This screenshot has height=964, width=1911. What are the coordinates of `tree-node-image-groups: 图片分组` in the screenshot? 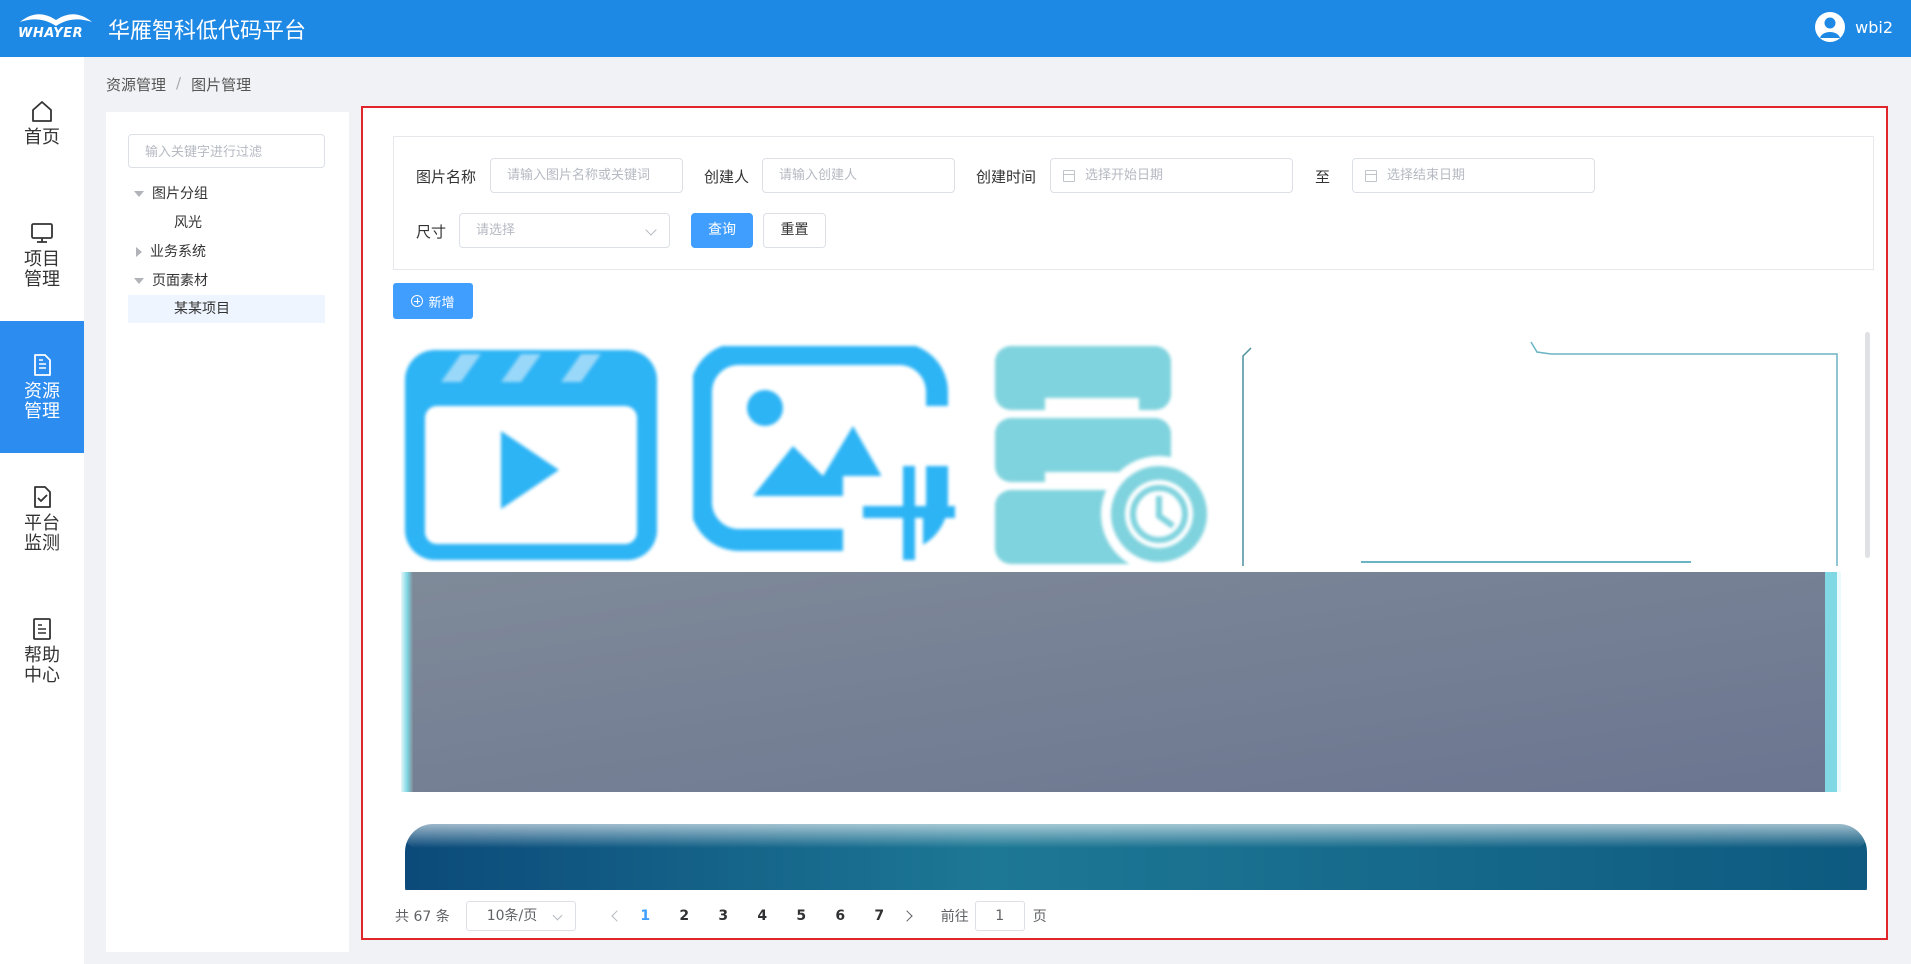 It's located at (226, 194).